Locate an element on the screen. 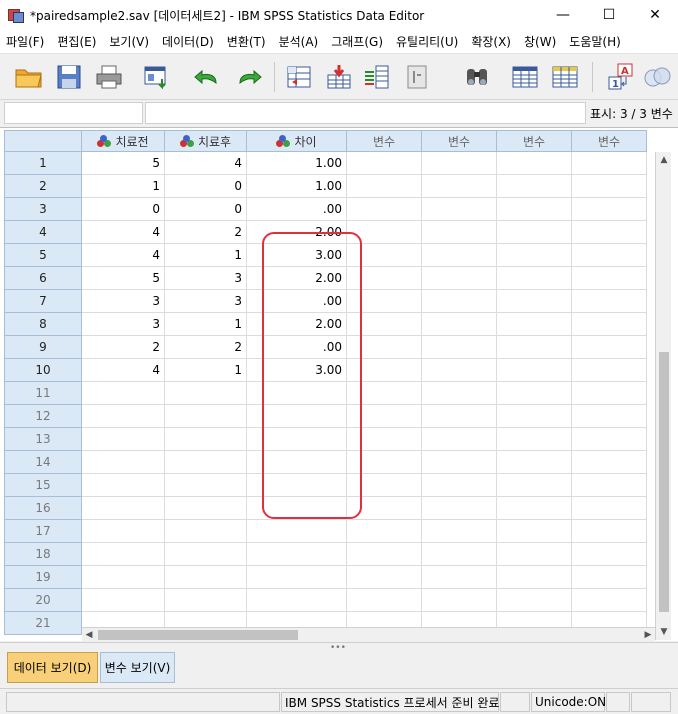  undo-icon is located at coordinates (207, 77).